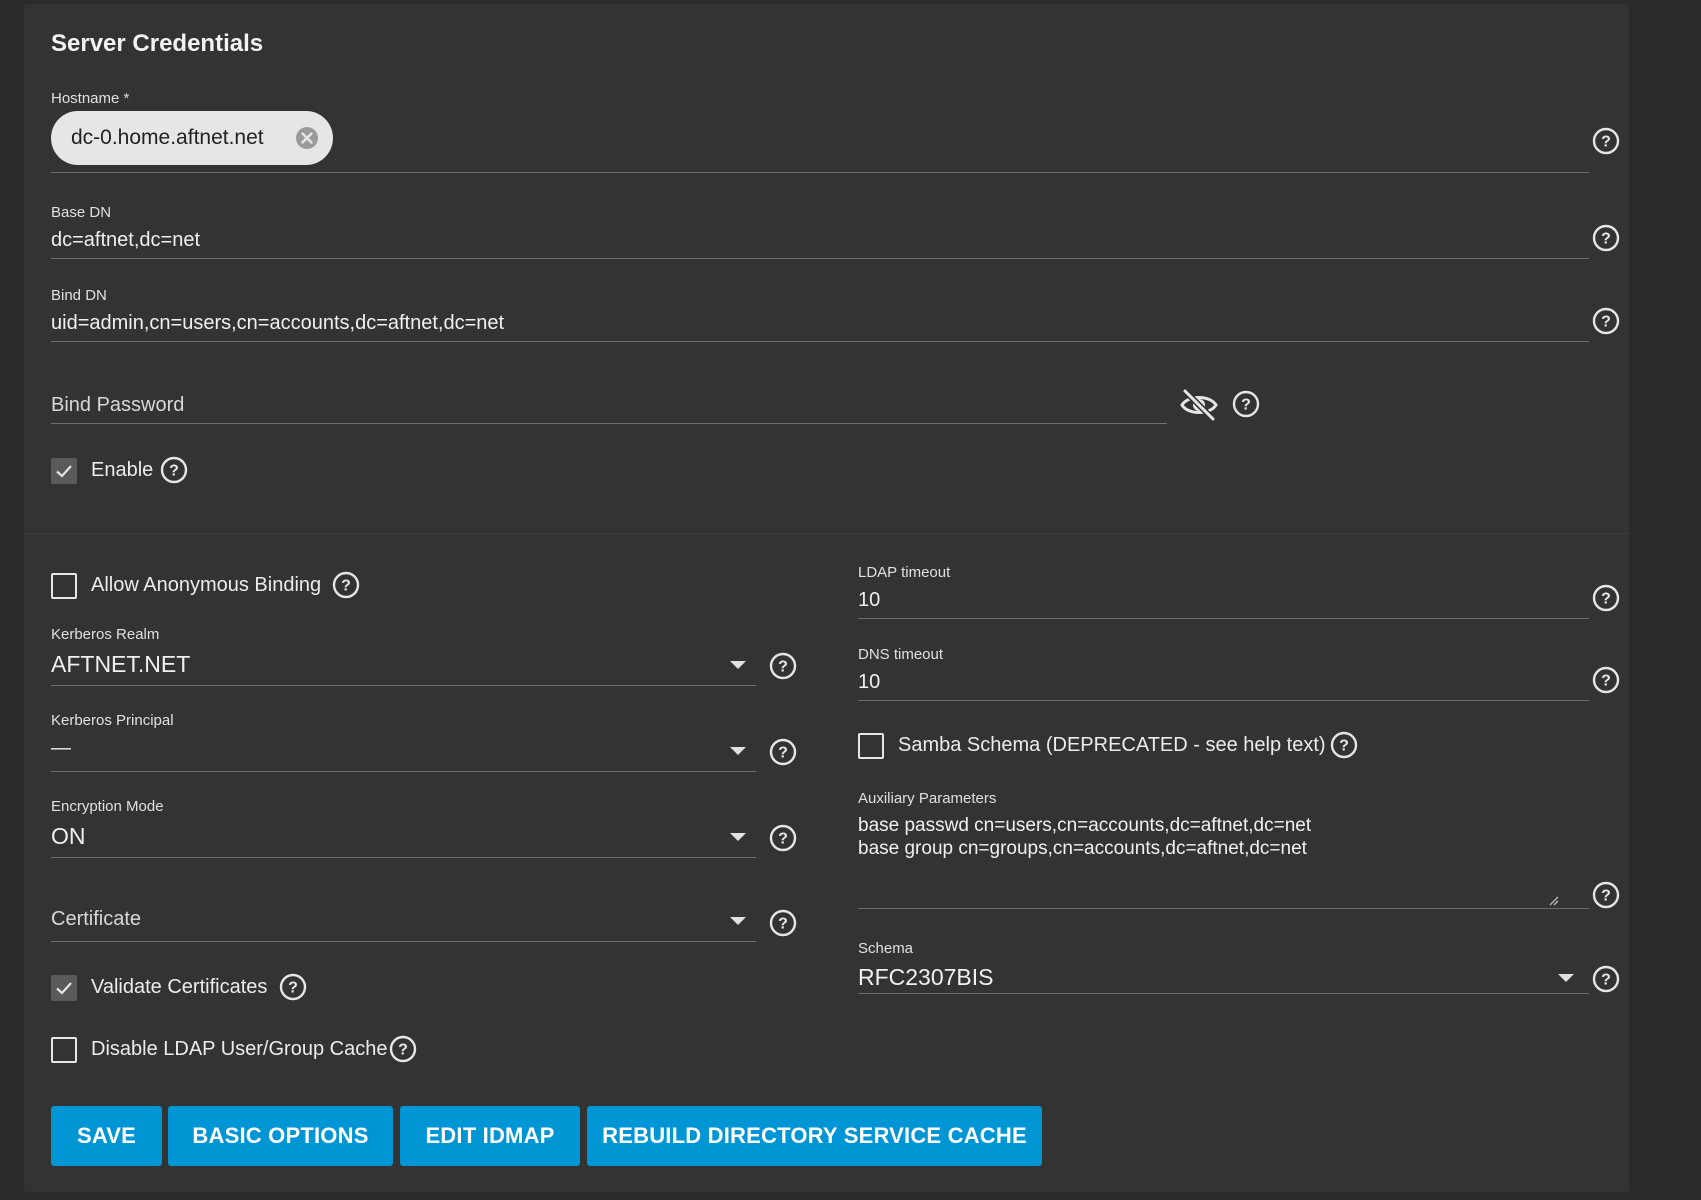  Describe the element at coordinates (403, 857) in the screenshot. I see `encryption-mode-underline` at that location.